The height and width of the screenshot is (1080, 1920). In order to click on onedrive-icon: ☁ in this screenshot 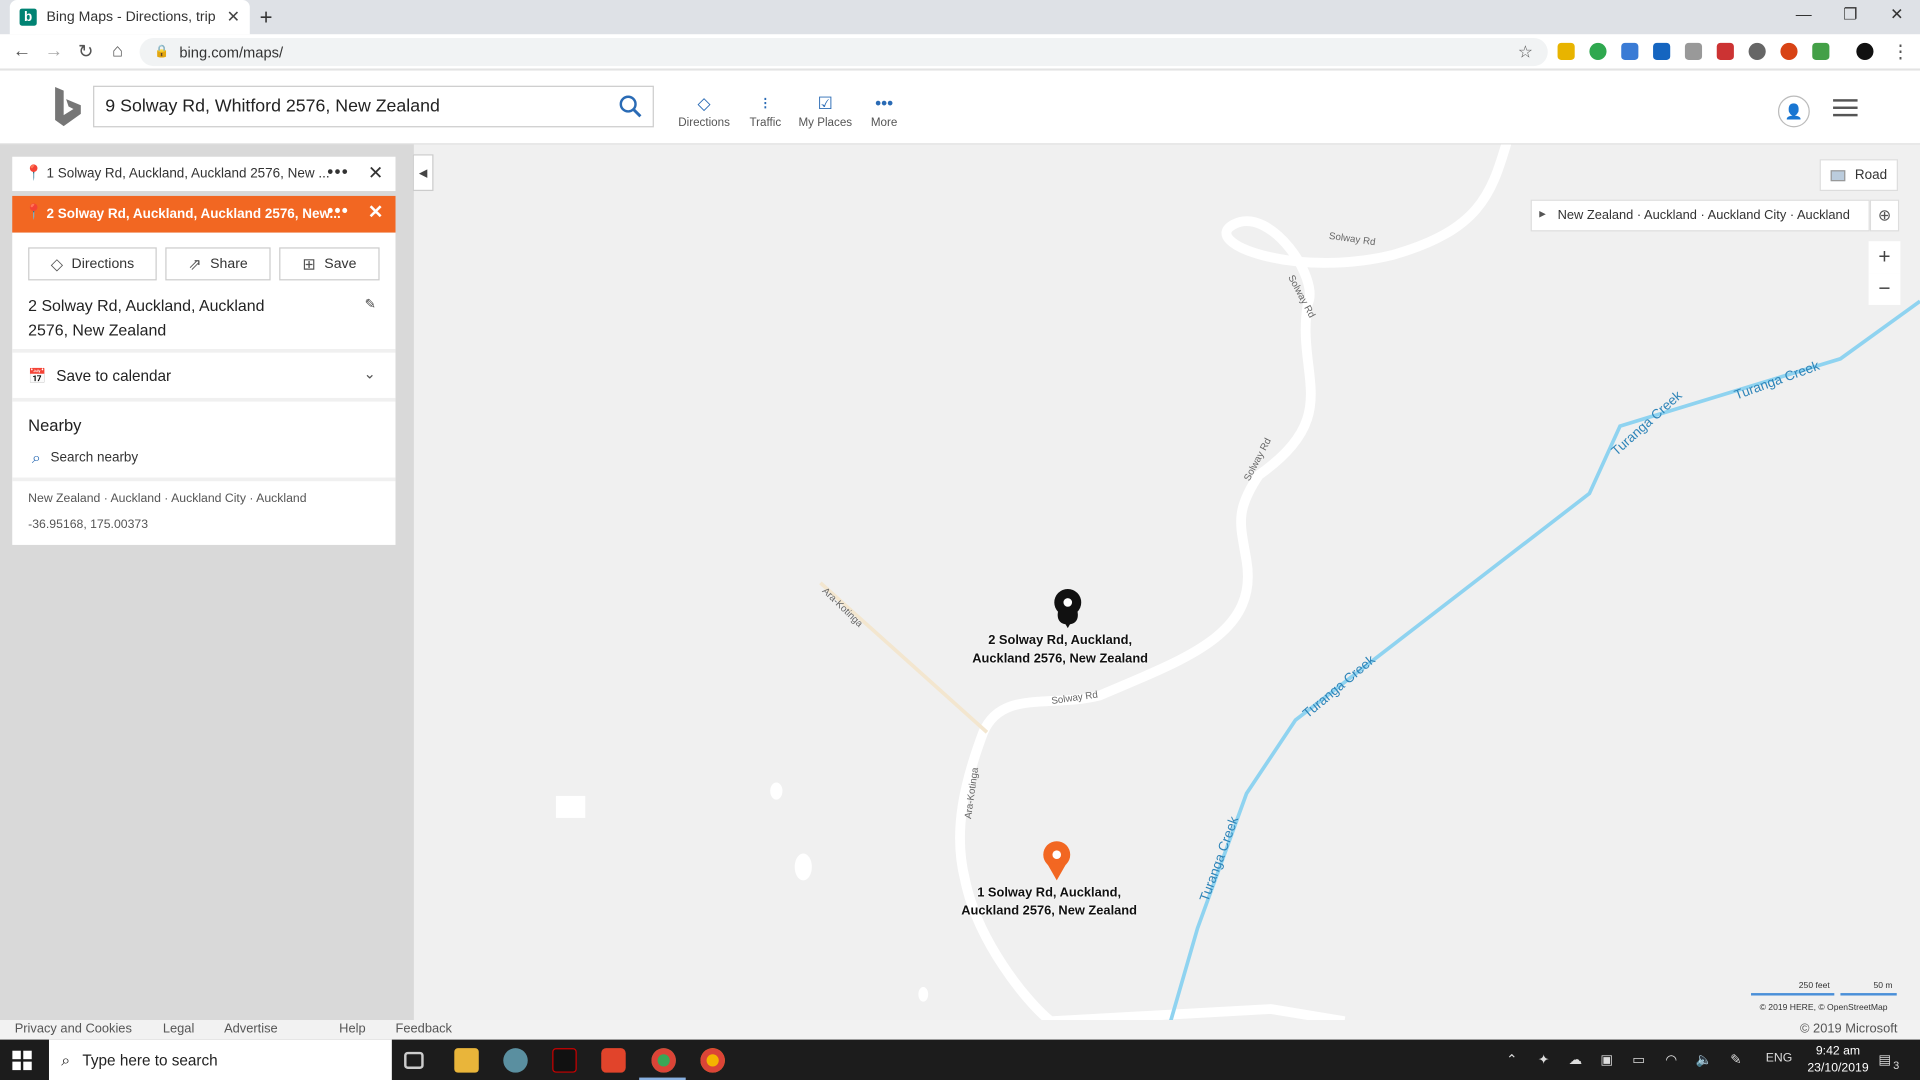, I will do `click(1575, 1060)`.